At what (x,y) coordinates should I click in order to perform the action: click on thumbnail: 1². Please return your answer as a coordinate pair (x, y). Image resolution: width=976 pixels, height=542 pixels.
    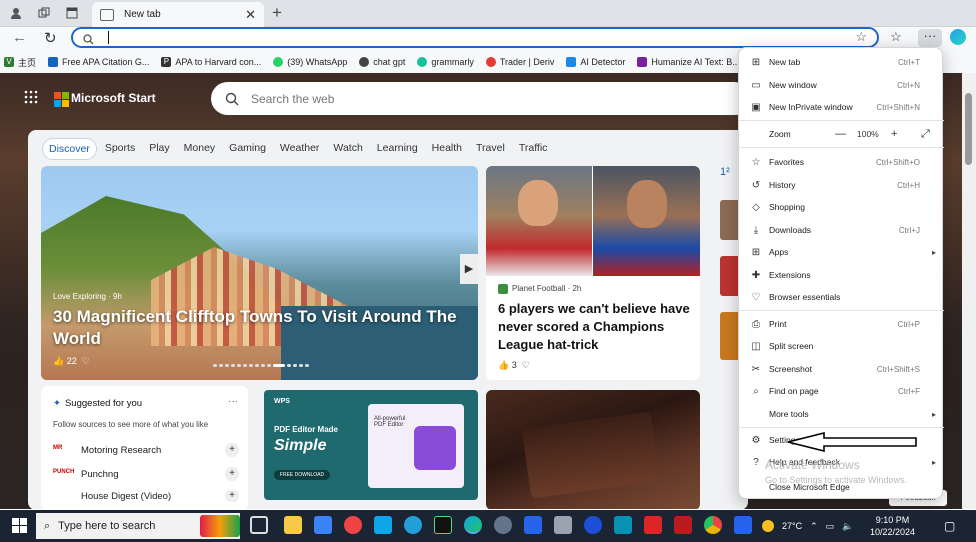
    Looking at the image, I should click on (729, 175).